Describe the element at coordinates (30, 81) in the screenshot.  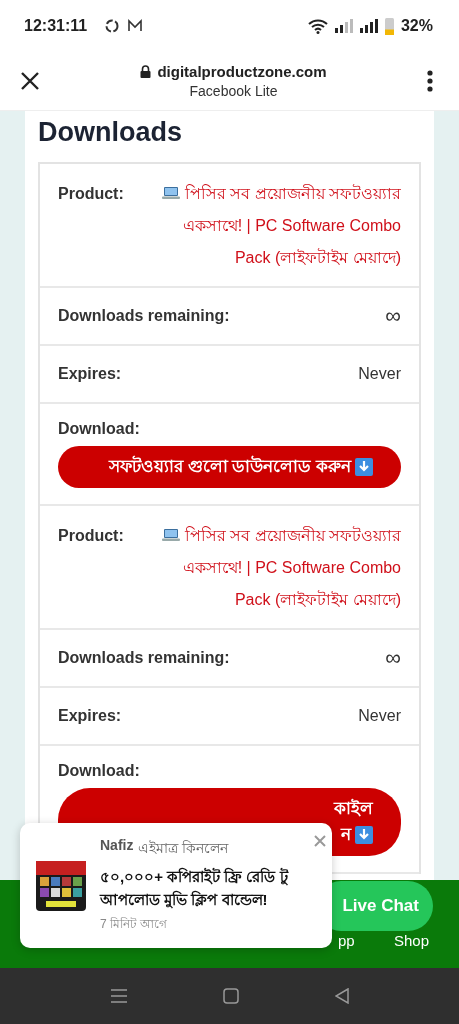
I see `close-icon` at that location.